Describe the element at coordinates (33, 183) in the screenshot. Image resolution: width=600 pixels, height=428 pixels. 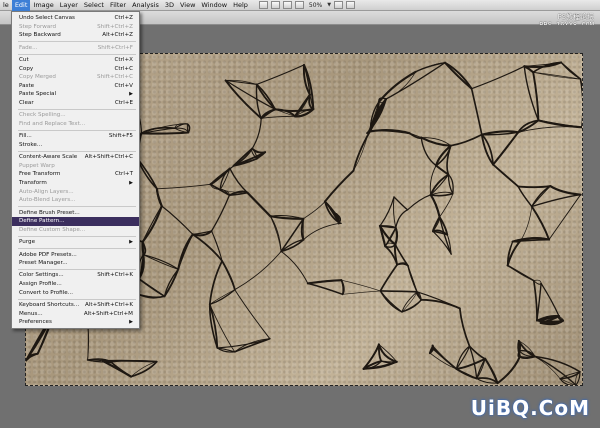
I see `menu-item-label: Transform` at that location.